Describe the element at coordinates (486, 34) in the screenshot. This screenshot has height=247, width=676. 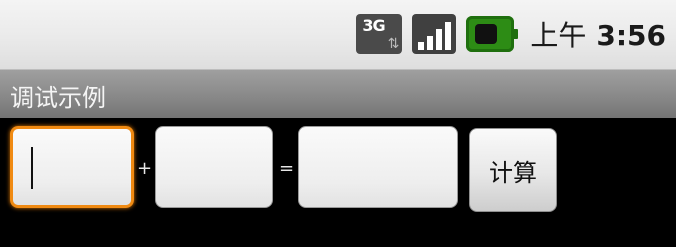
I see `battery-bolt-icon` at that location.